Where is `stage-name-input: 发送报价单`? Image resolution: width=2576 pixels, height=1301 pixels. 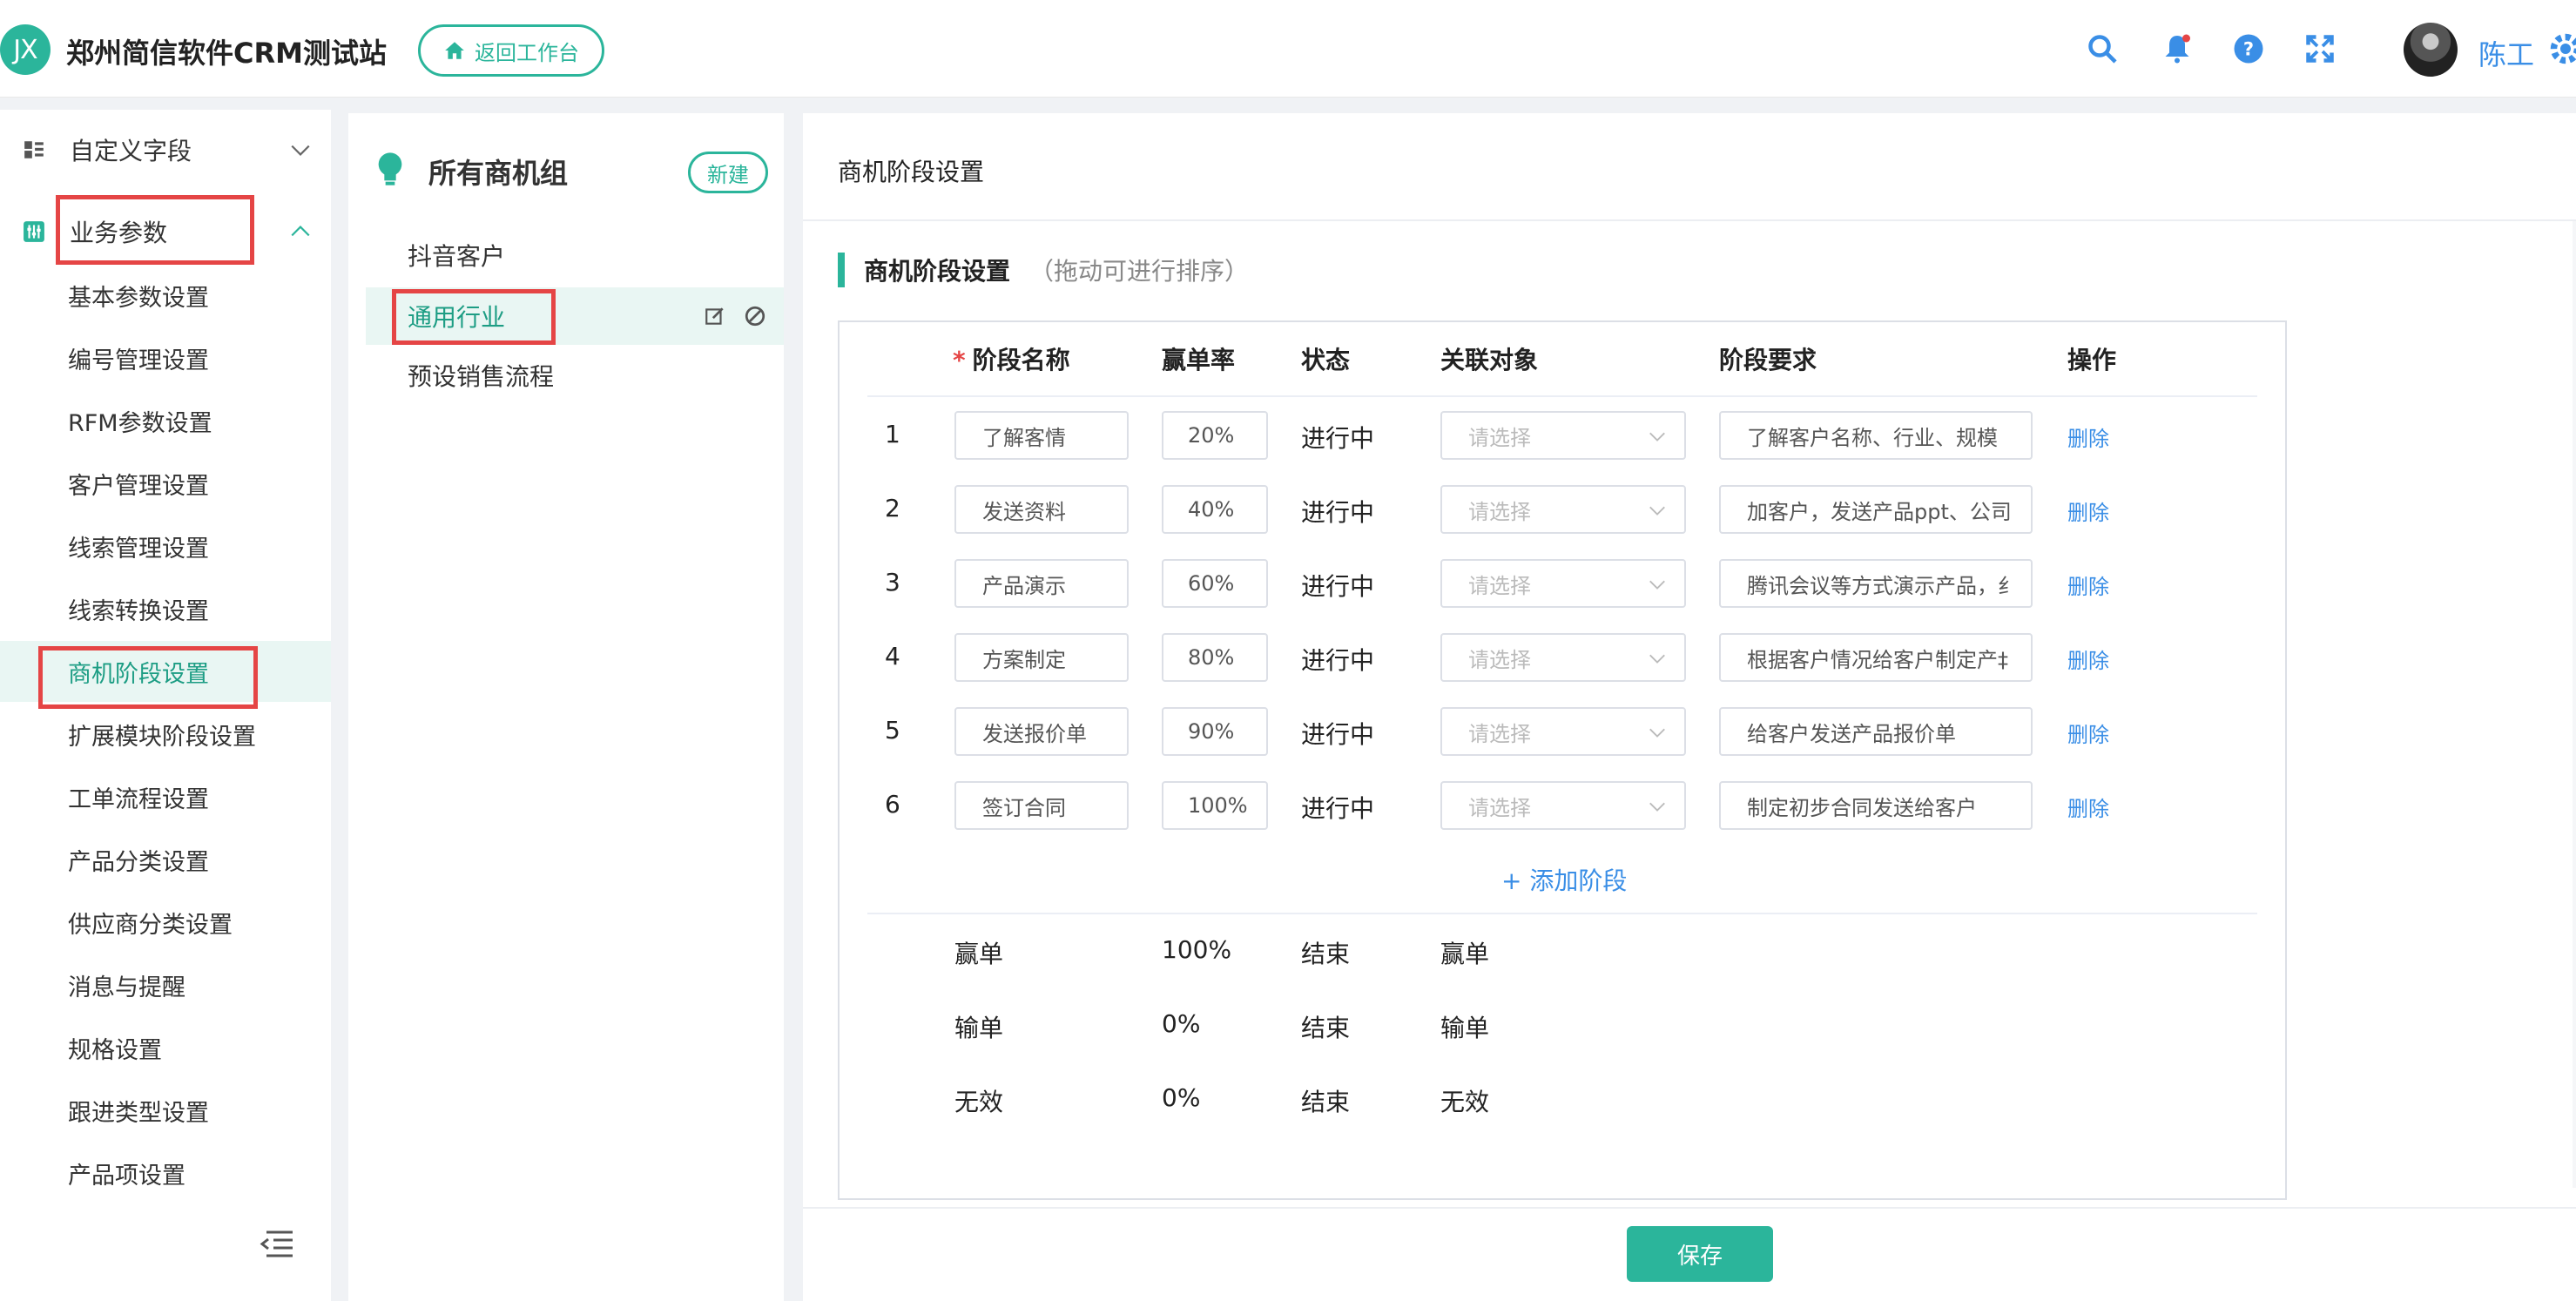
stage-name-input: 发送报价单 is located at coordinates (1041, 731).